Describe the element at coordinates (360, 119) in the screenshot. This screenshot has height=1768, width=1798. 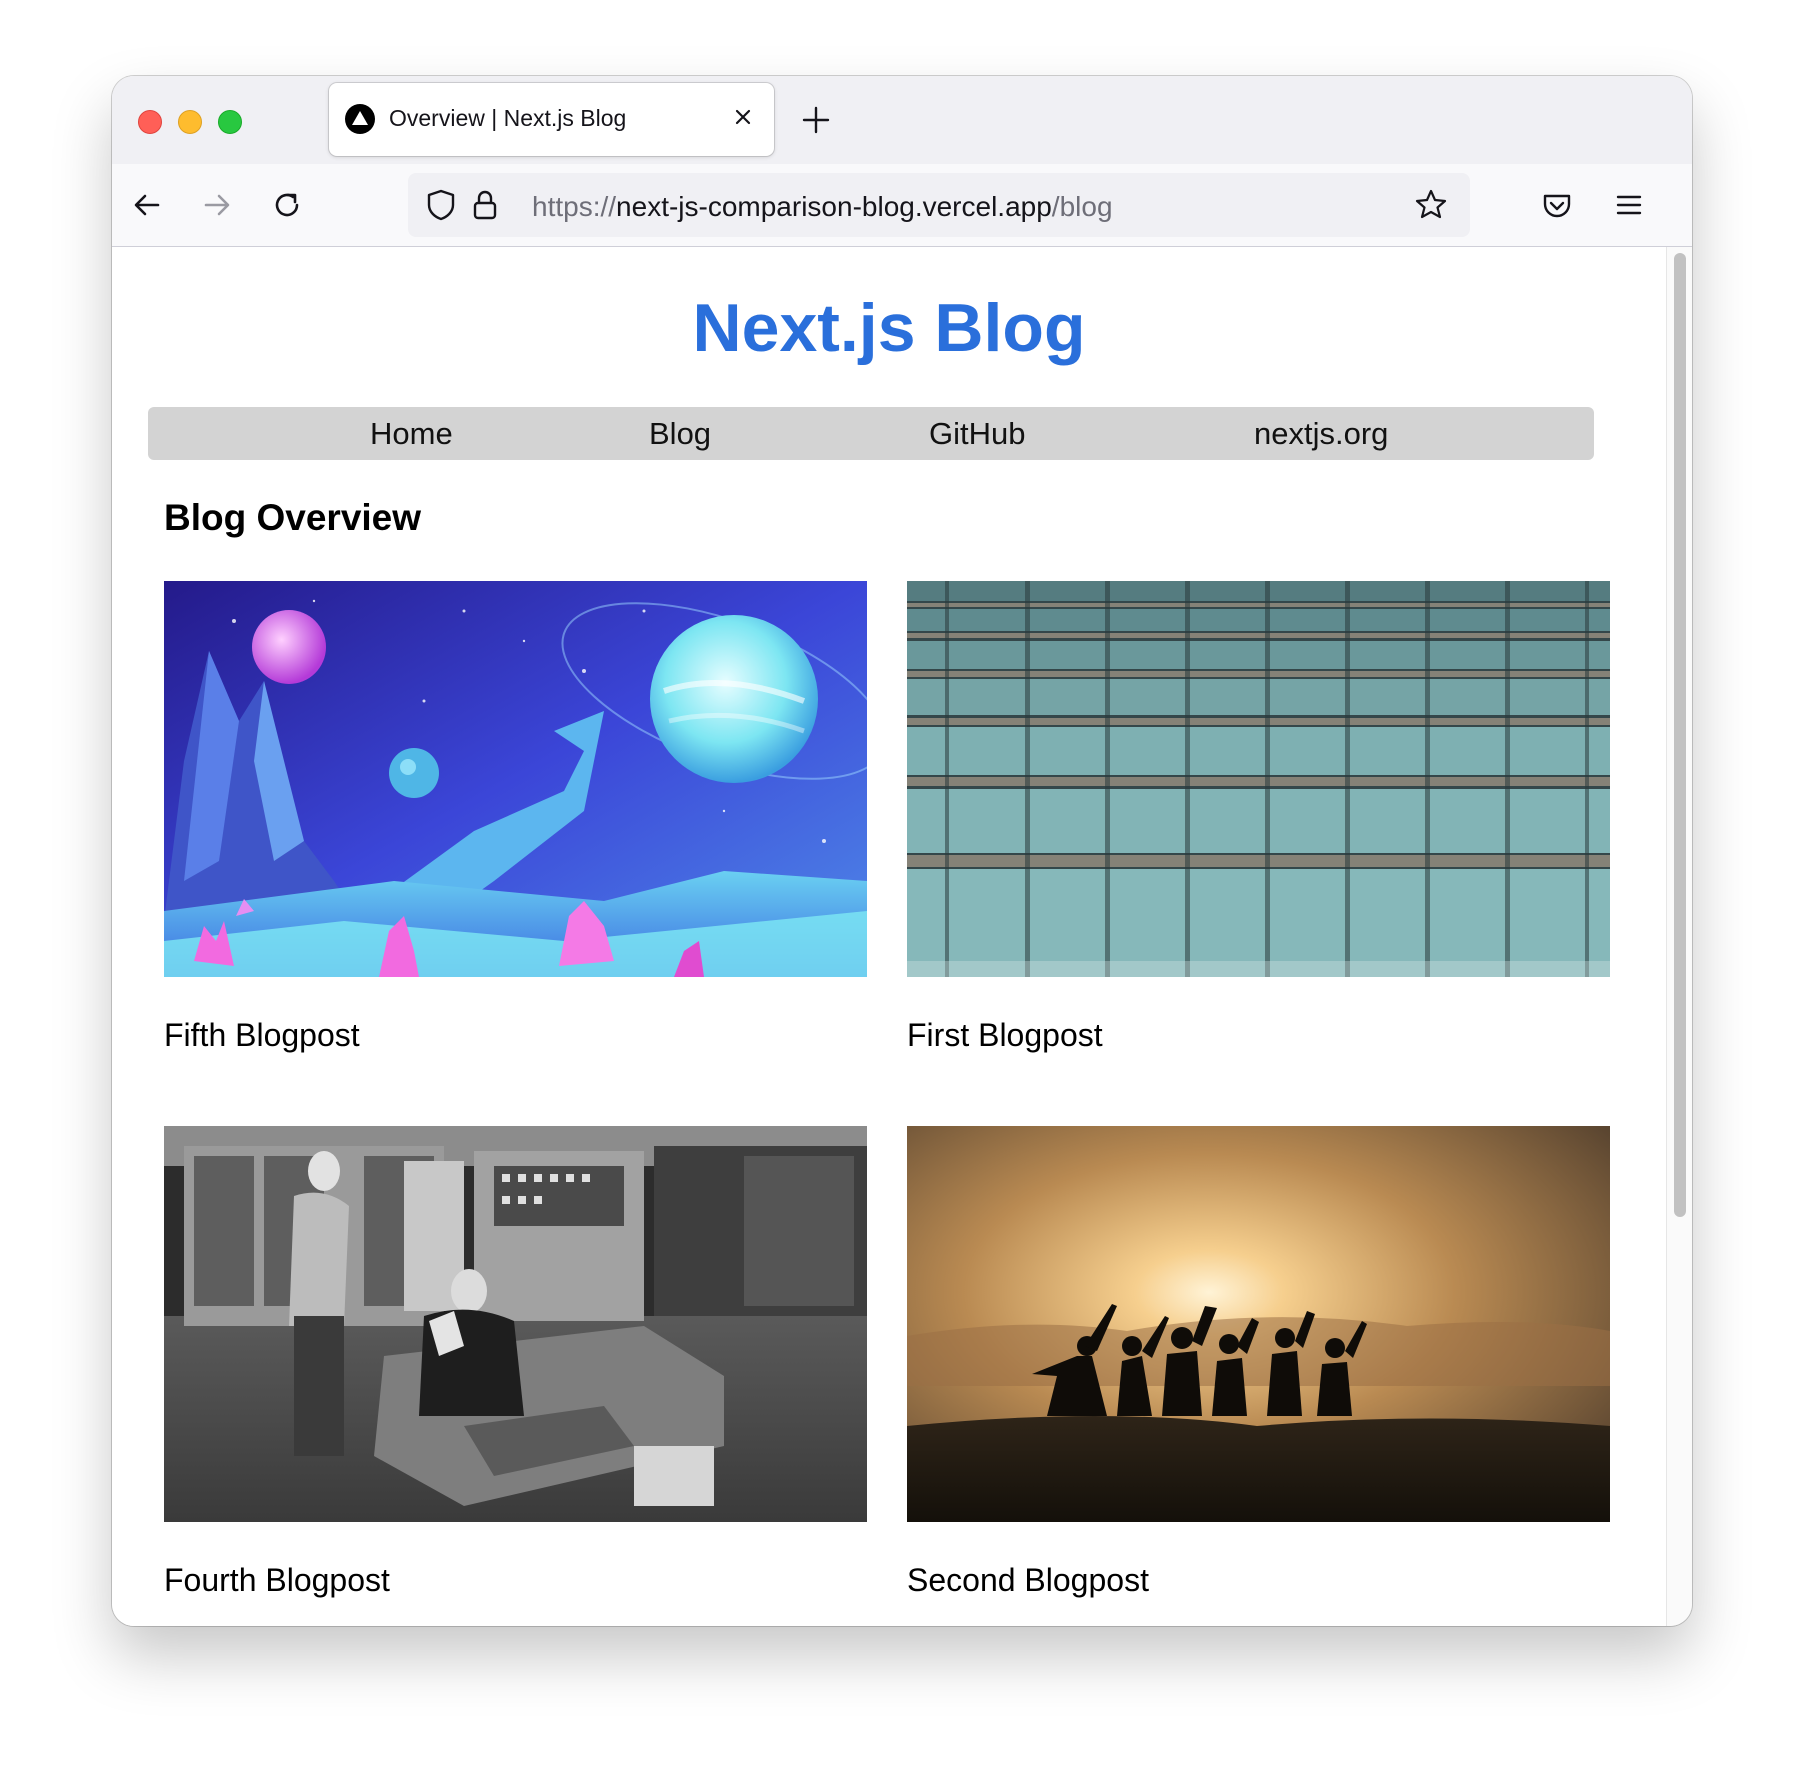
I see `nextjs-favicon-icon` at that location.